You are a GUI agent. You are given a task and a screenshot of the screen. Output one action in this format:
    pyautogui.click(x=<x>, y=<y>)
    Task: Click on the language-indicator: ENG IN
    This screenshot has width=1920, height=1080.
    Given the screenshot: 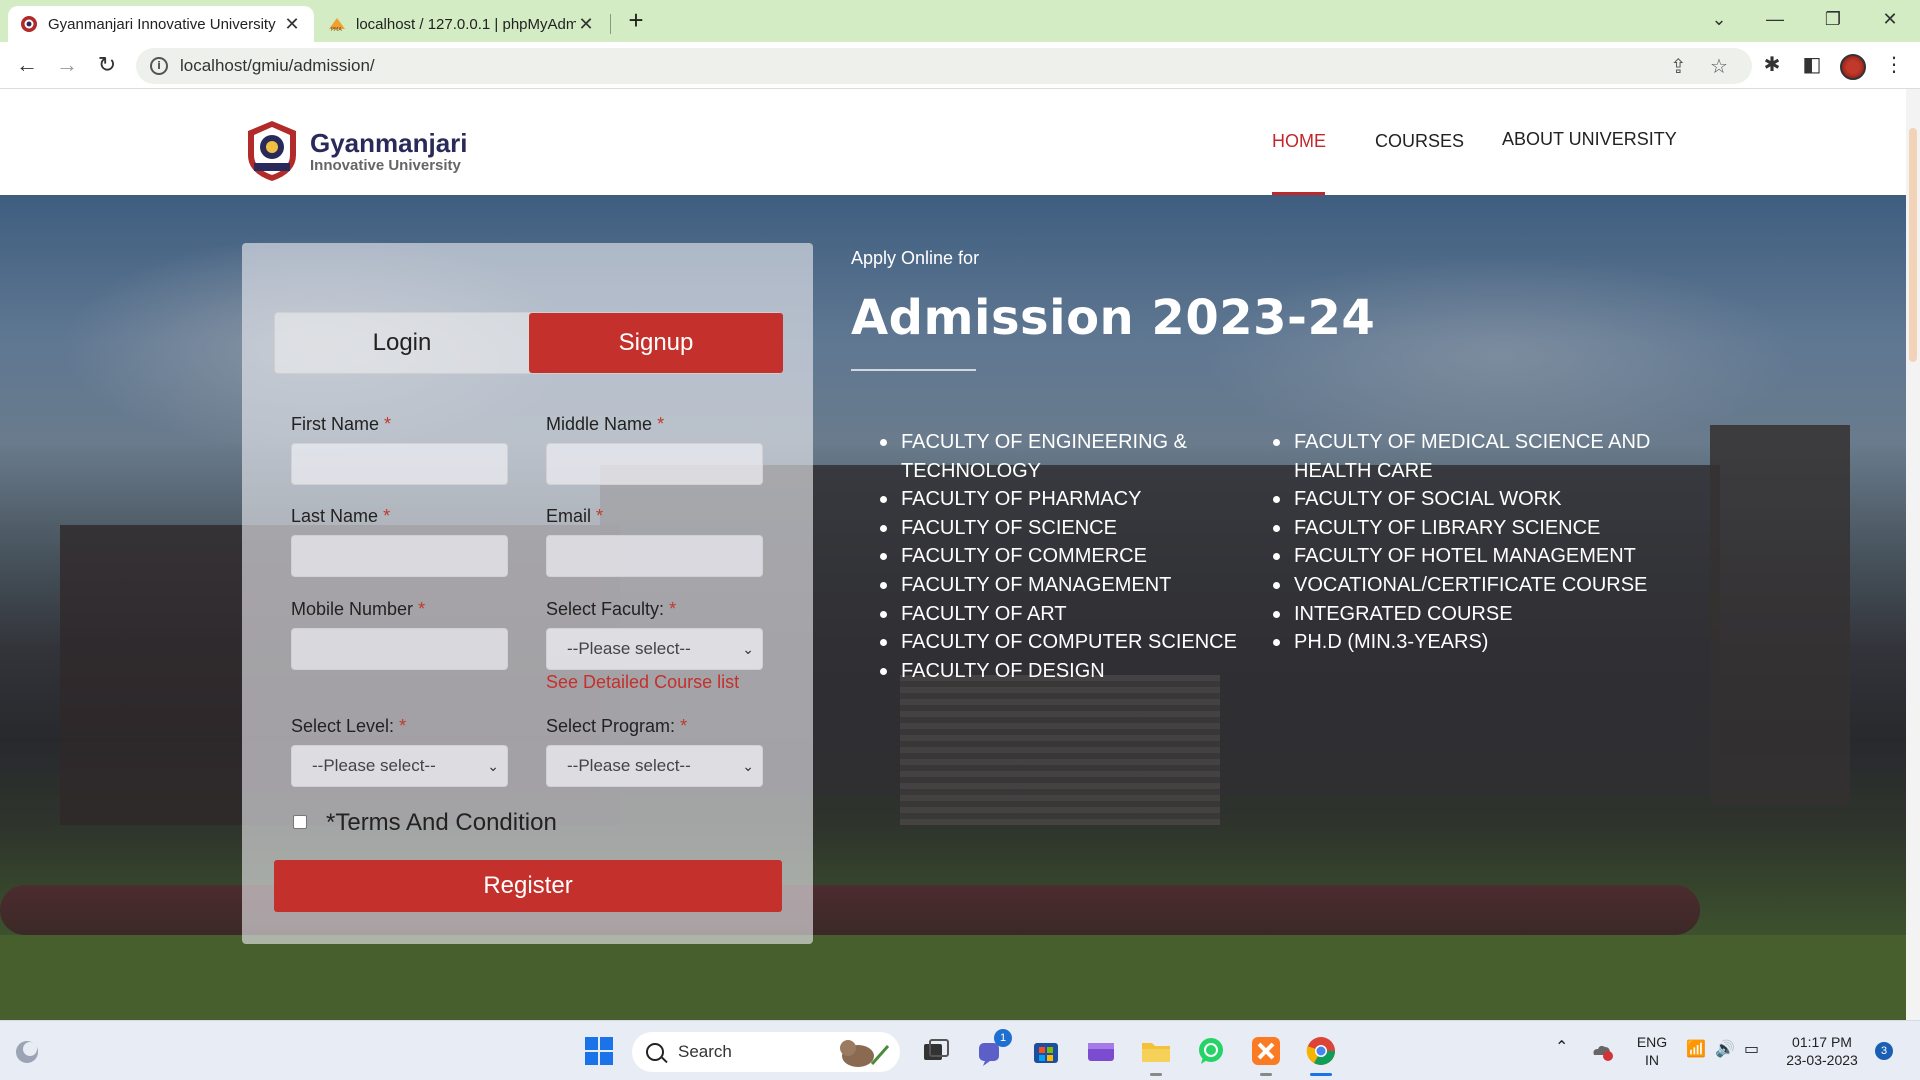 What is the action you would take?
    pyautogui.click(x=1652, y=1051)
    